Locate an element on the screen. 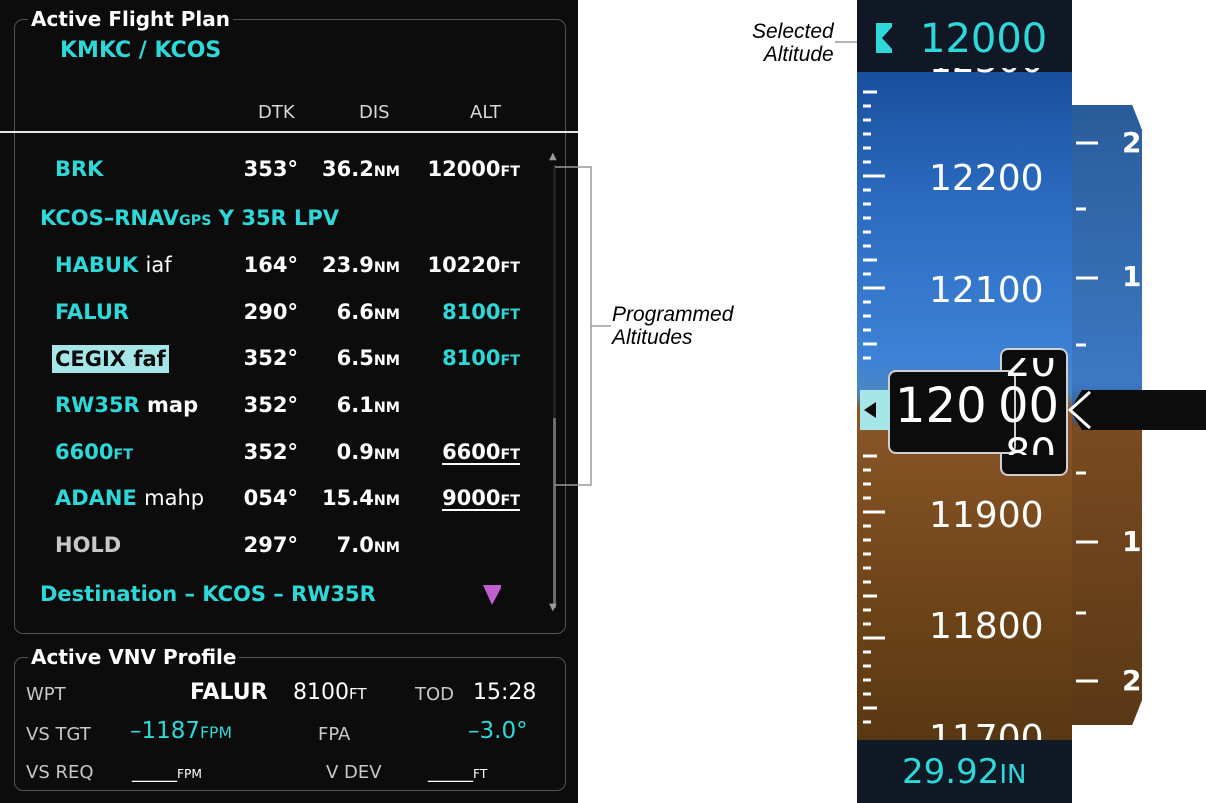 The image size is (1206, 803). flight-plan-row-selected: CEGIX faf 352° 6.5NM 8100FT is located at coordinates (275, 363).